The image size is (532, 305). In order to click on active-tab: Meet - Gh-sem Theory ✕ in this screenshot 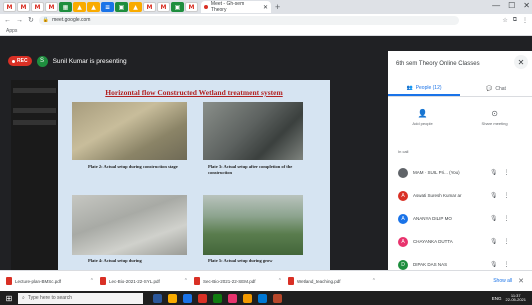, I will do `click(236, 7)`.